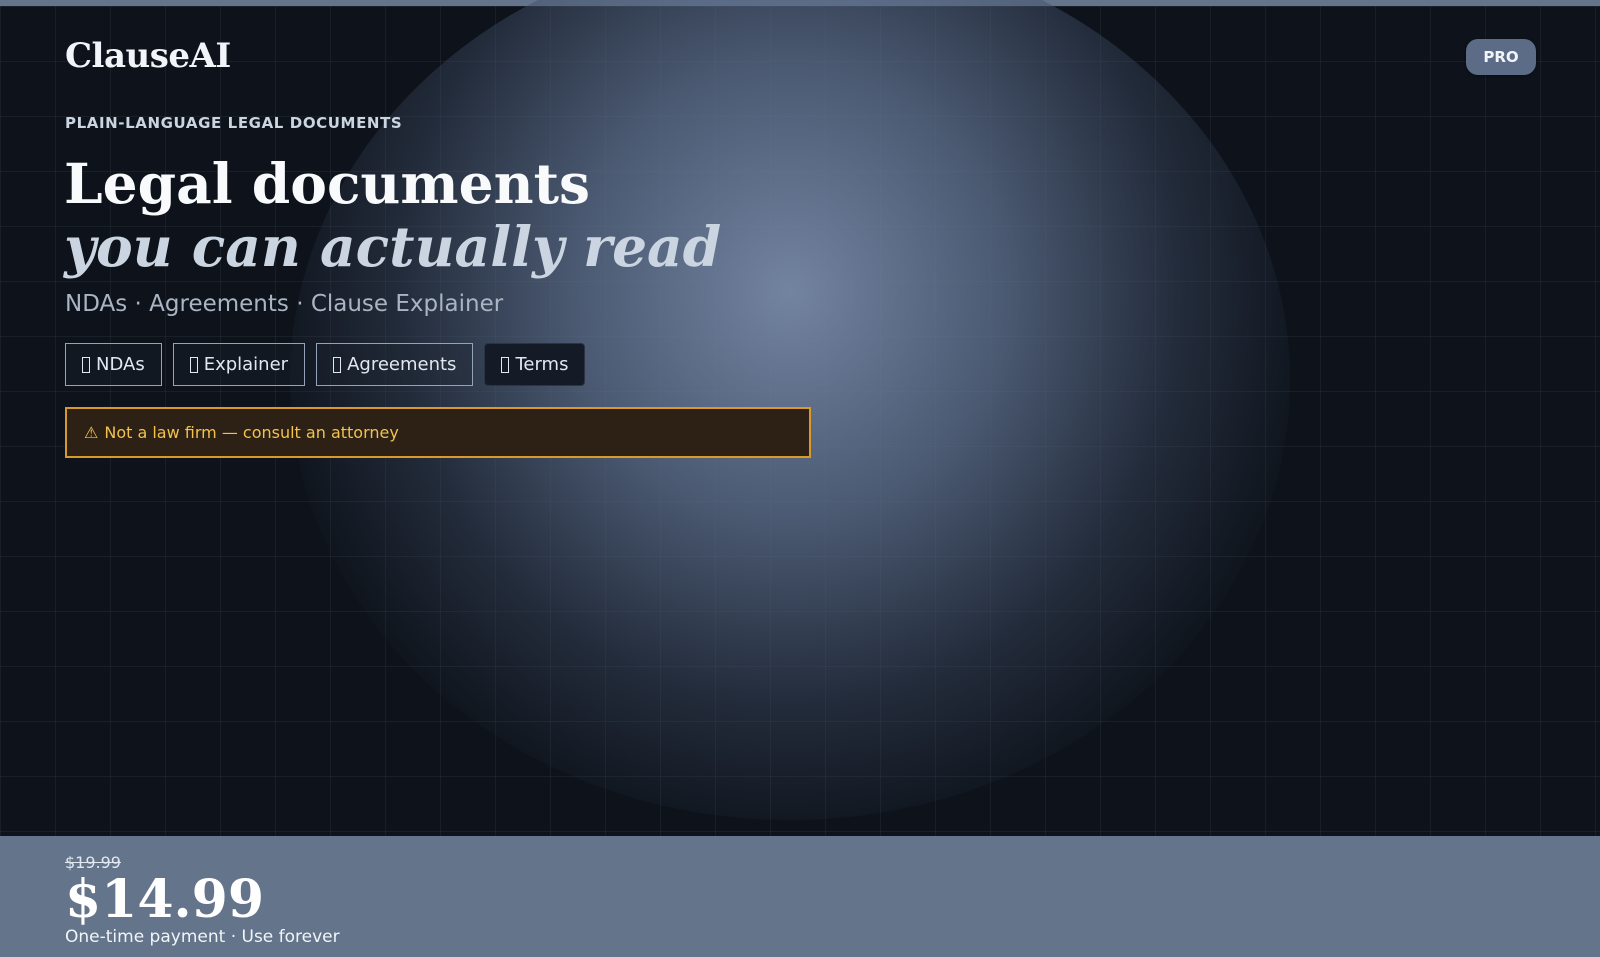 This screenshot has height=957, width=1600. Describe the element at coordinates (251, 432) in the screenshot. I see `disclaimer-text: Not a law firm — consult an attorney` at that location.